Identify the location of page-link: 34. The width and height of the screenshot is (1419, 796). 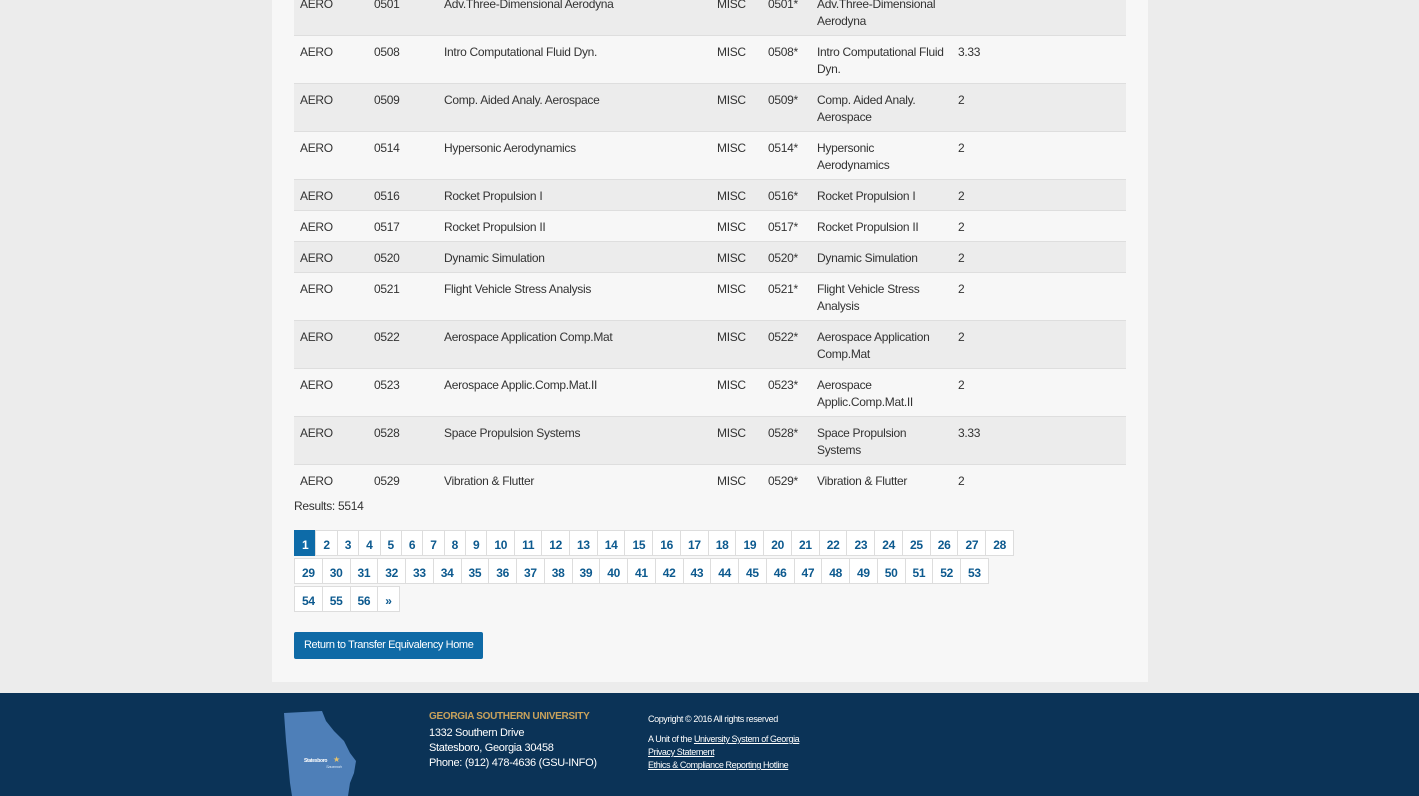
(447, 571).